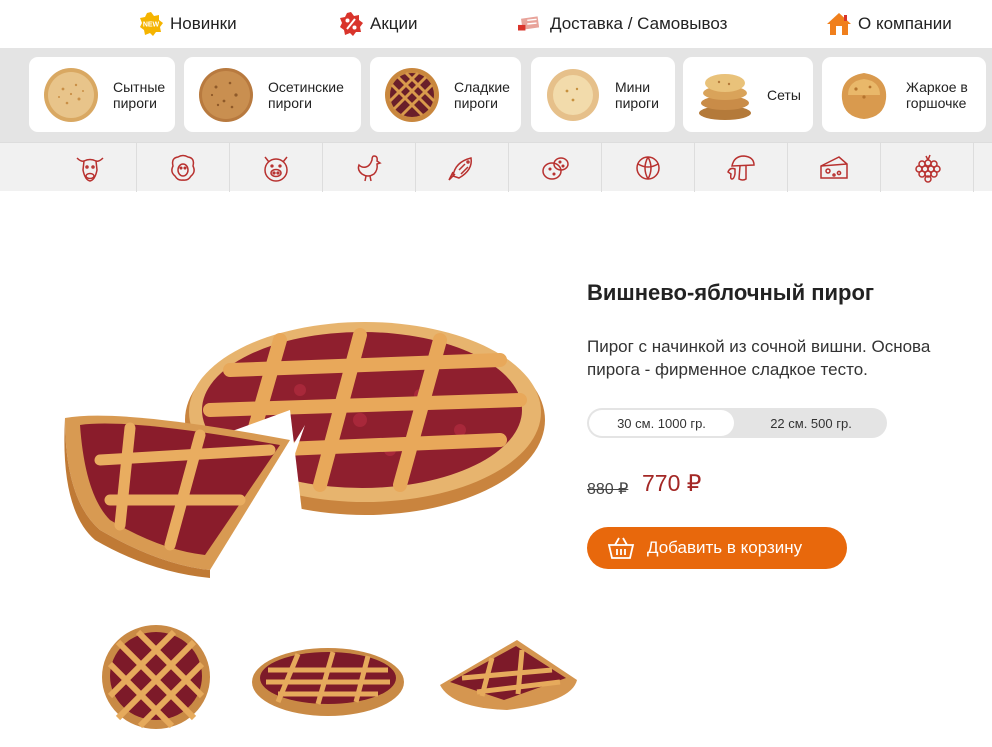 This screenshot has height=747, width=992. I want to click on category-label: Мини пироги, so click(637, 94).